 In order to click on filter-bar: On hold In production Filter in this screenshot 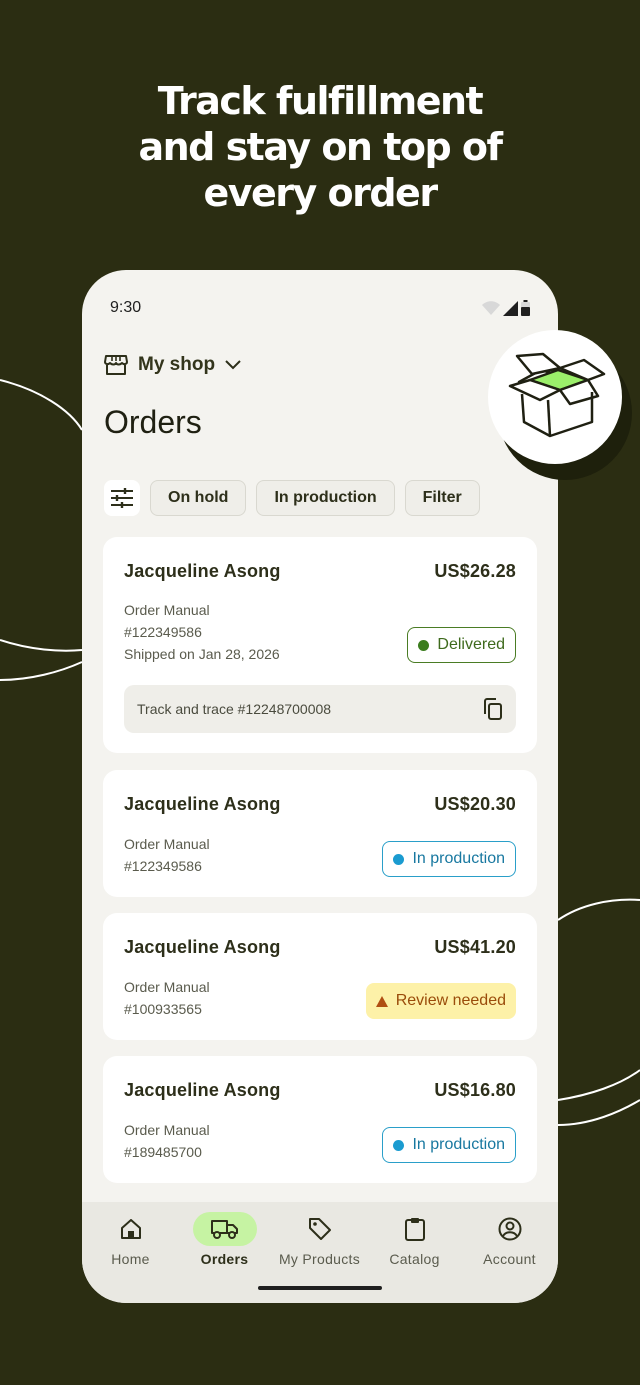, I will do `click(292, 498)`.